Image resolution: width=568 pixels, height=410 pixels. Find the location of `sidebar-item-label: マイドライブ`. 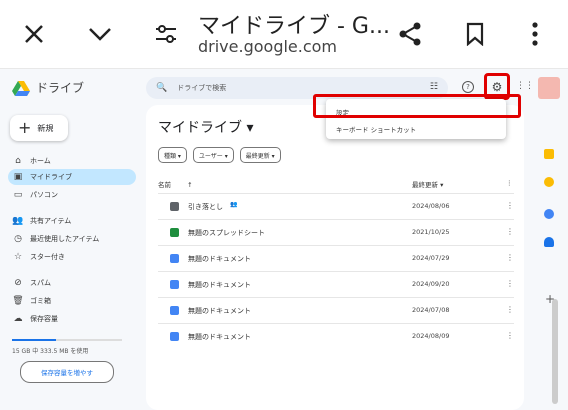

sidebar-item-label: マイドライブ is located at coordinates (51, 177).